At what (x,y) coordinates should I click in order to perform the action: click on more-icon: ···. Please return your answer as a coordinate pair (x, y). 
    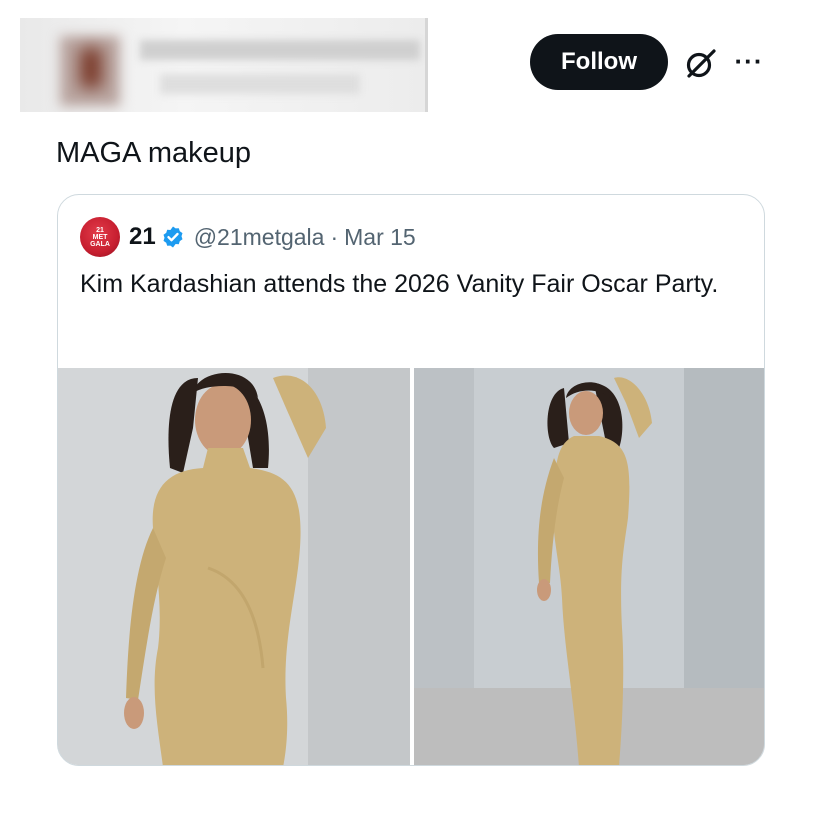
    Looking at the image, I should click on (749, 63).